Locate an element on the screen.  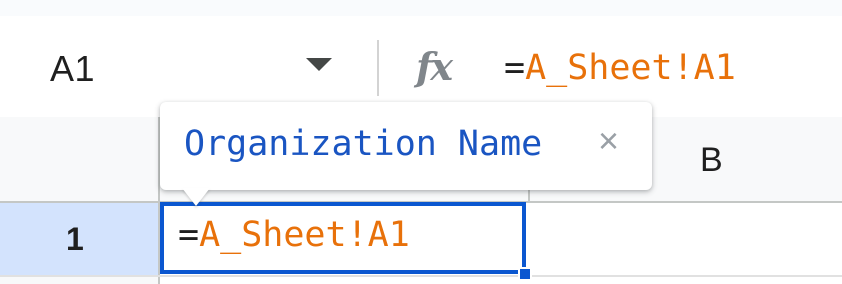
formula-input: =A_Sheet!A1 is located at coordinates (620, 68).